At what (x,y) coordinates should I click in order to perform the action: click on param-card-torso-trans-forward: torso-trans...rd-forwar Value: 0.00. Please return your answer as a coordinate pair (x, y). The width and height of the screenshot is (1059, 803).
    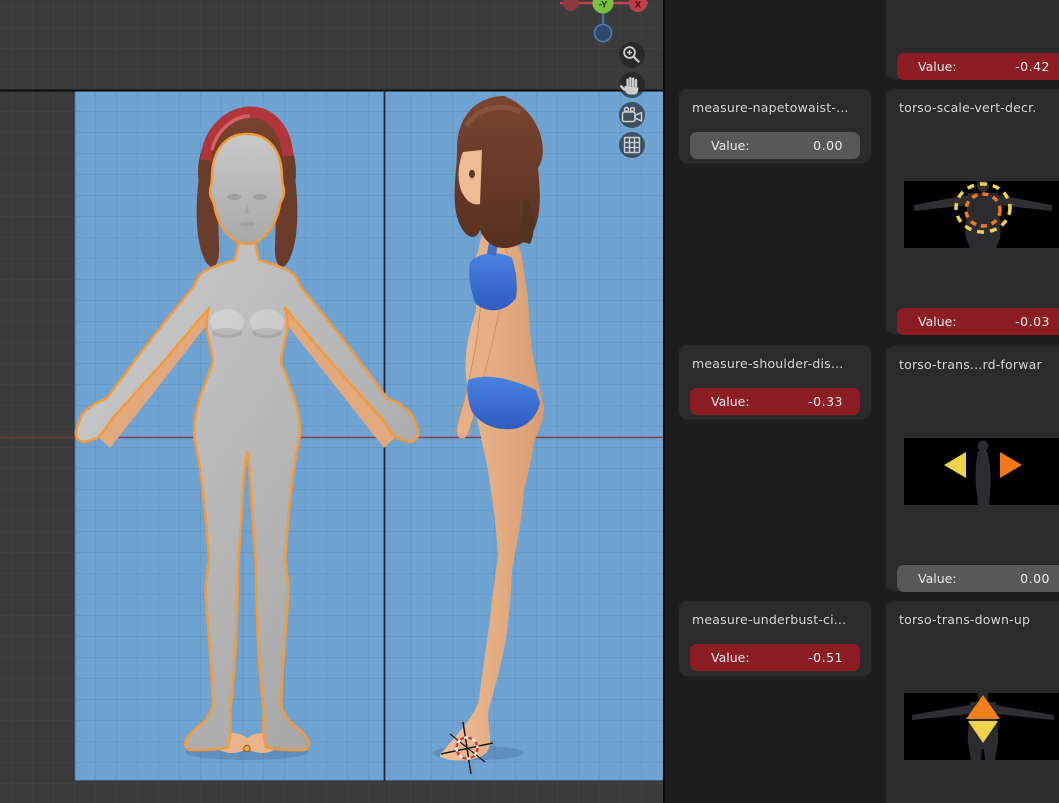
    Looking at the image, I should click on (972, 468).